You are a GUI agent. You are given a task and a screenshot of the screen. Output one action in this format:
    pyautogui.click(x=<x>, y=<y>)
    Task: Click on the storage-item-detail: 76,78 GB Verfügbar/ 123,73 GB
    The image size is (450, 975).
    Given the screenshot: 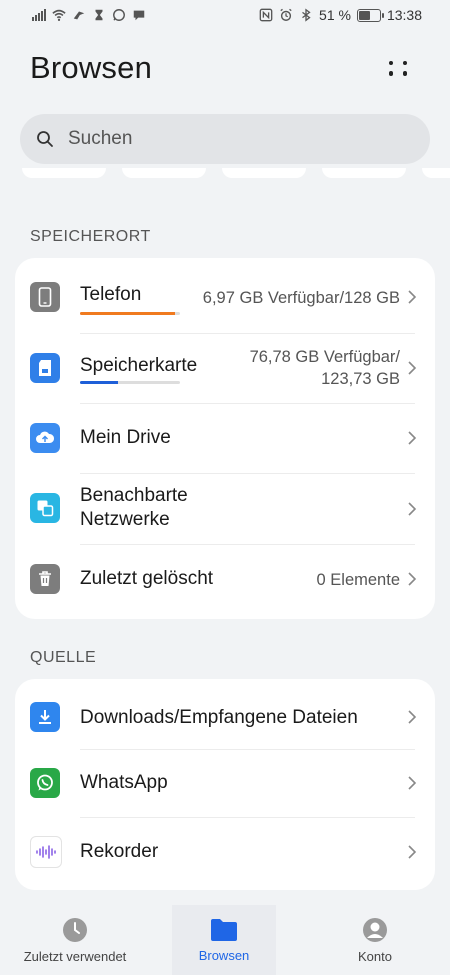 What is the action you would take?
    pyautogui.click(x=325, y=368)
    